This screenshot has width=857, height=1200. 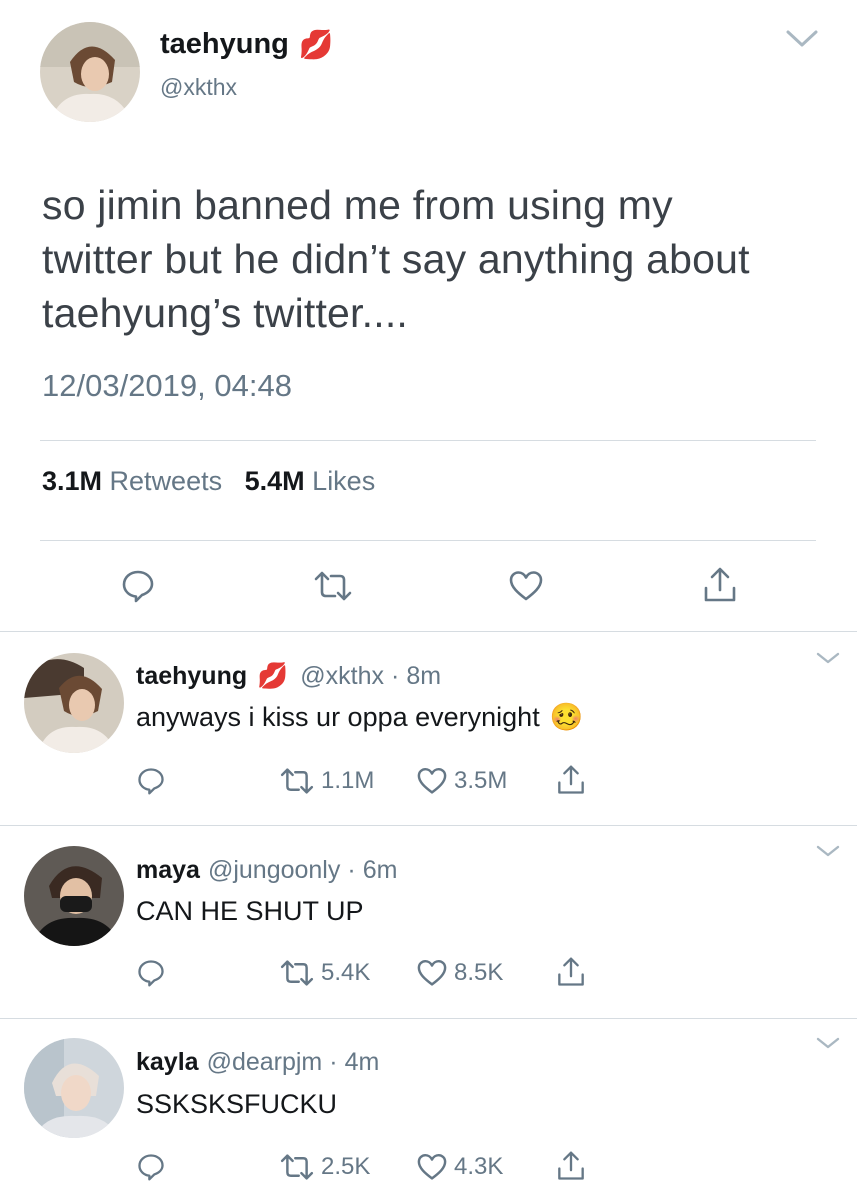 I want to click on retweet-count: 2.5K, so click(x=346, y=1166).